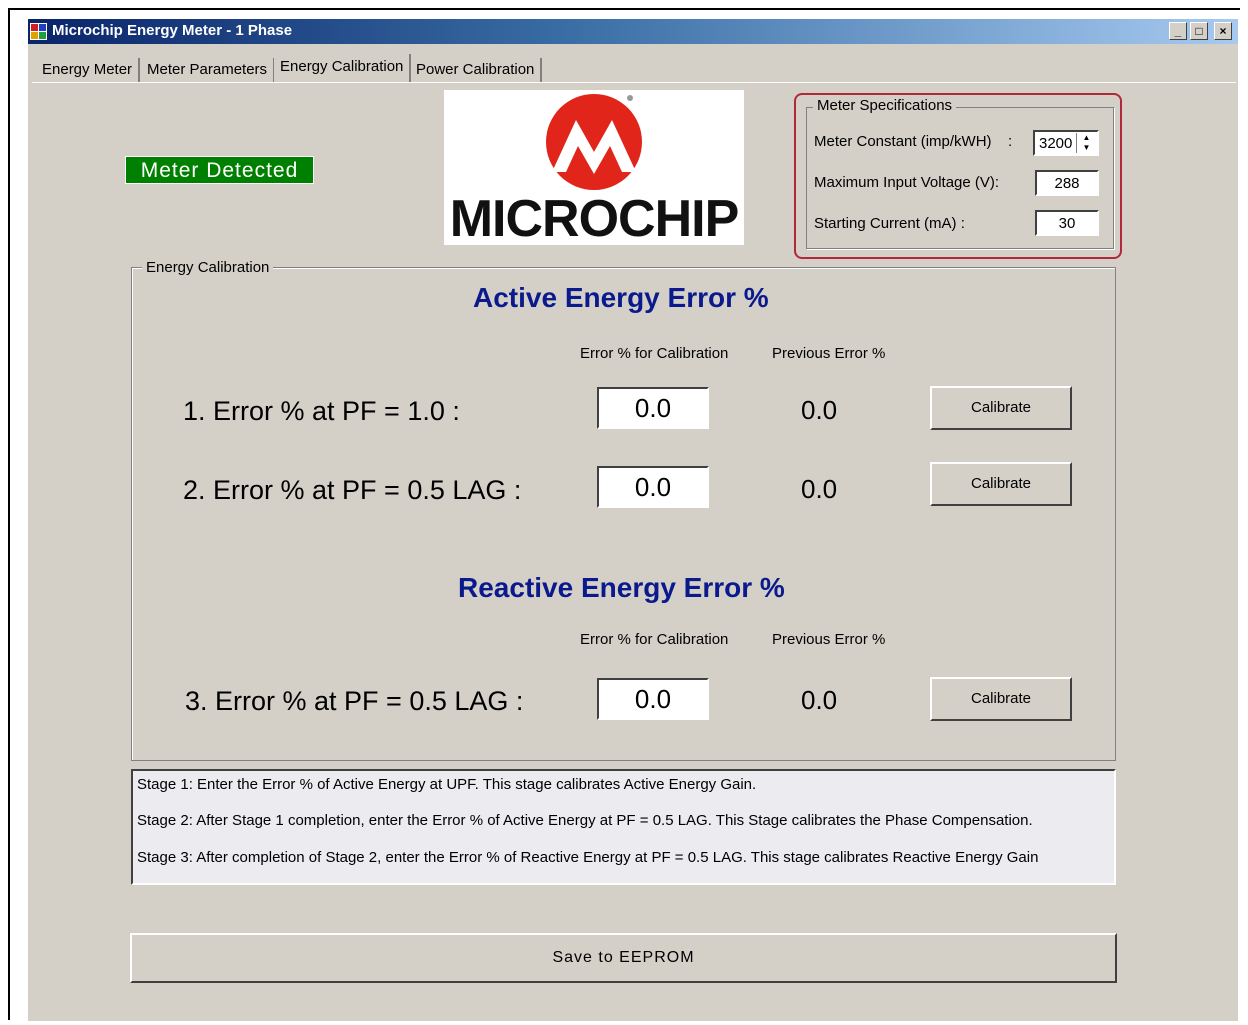 The image size is (1248, 1025). What do you see at coordinates (476, 70) in the screenshot?
I see `tab-power-calibration: Power Calibration` at bounding box center [476, 70].